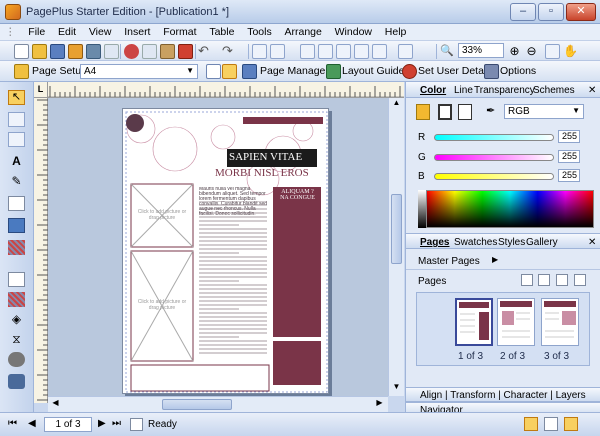  What do you see at coordinates (333, 71) in the screenshot?
I see `layout-guides-icon` at bounding box center [333, 71].